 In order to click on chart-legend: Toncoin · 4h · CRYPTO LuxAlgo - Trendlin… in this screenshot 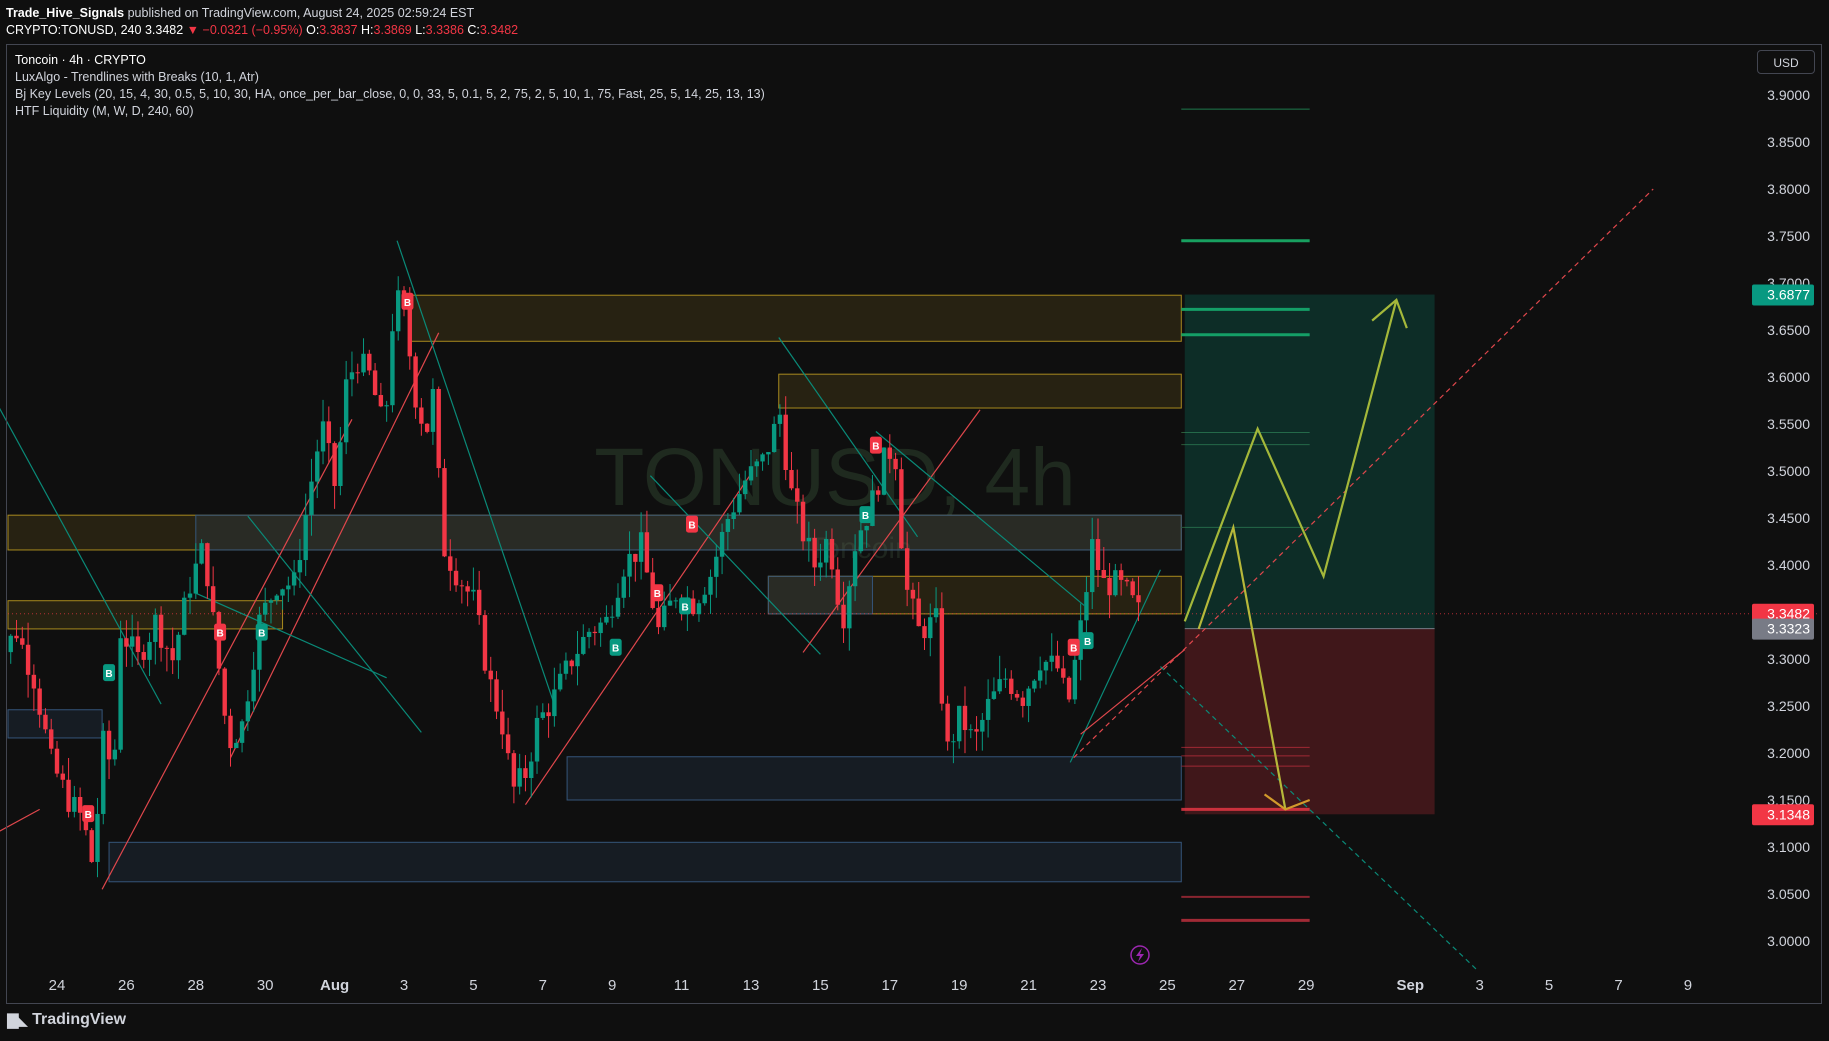, I will do `click(390, 86)`.